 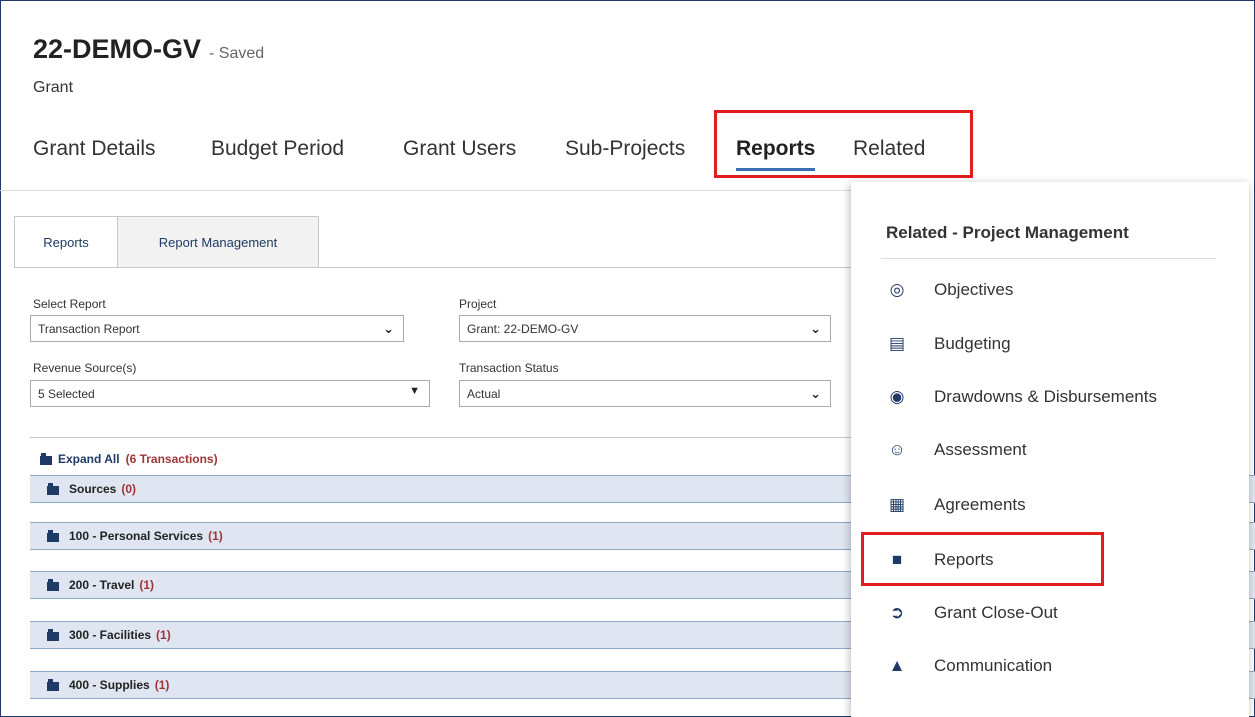 I want to click on subtab-divider, so click(x=437, y=267).